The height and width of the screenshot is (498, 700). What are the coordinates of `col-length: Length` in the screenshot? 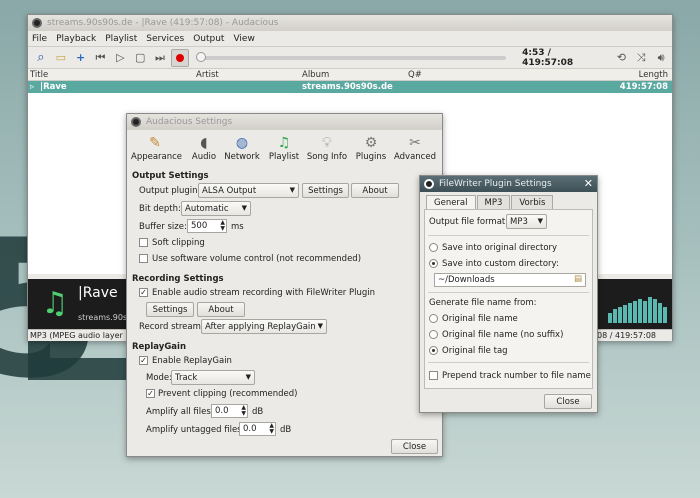 It's located at (653, 75).